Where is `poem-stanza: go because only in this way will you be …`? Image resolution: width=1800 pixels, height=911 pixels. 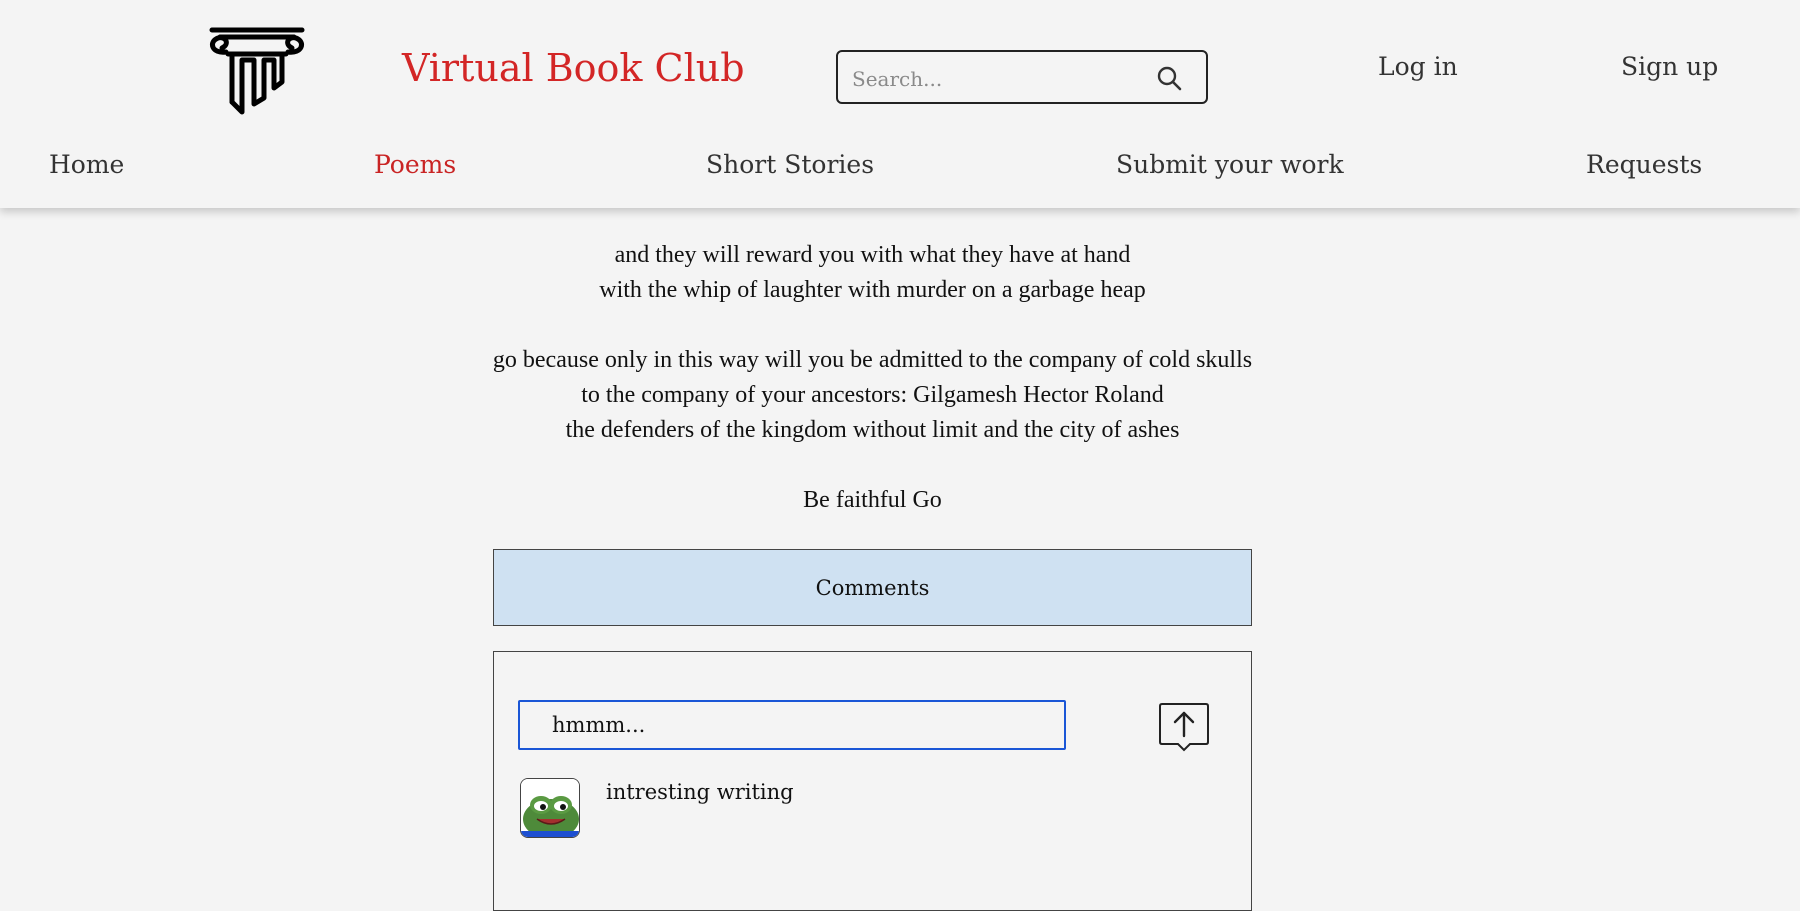 poem-stanza: go because only in this way will you be … is located at coordinates (872, 395).